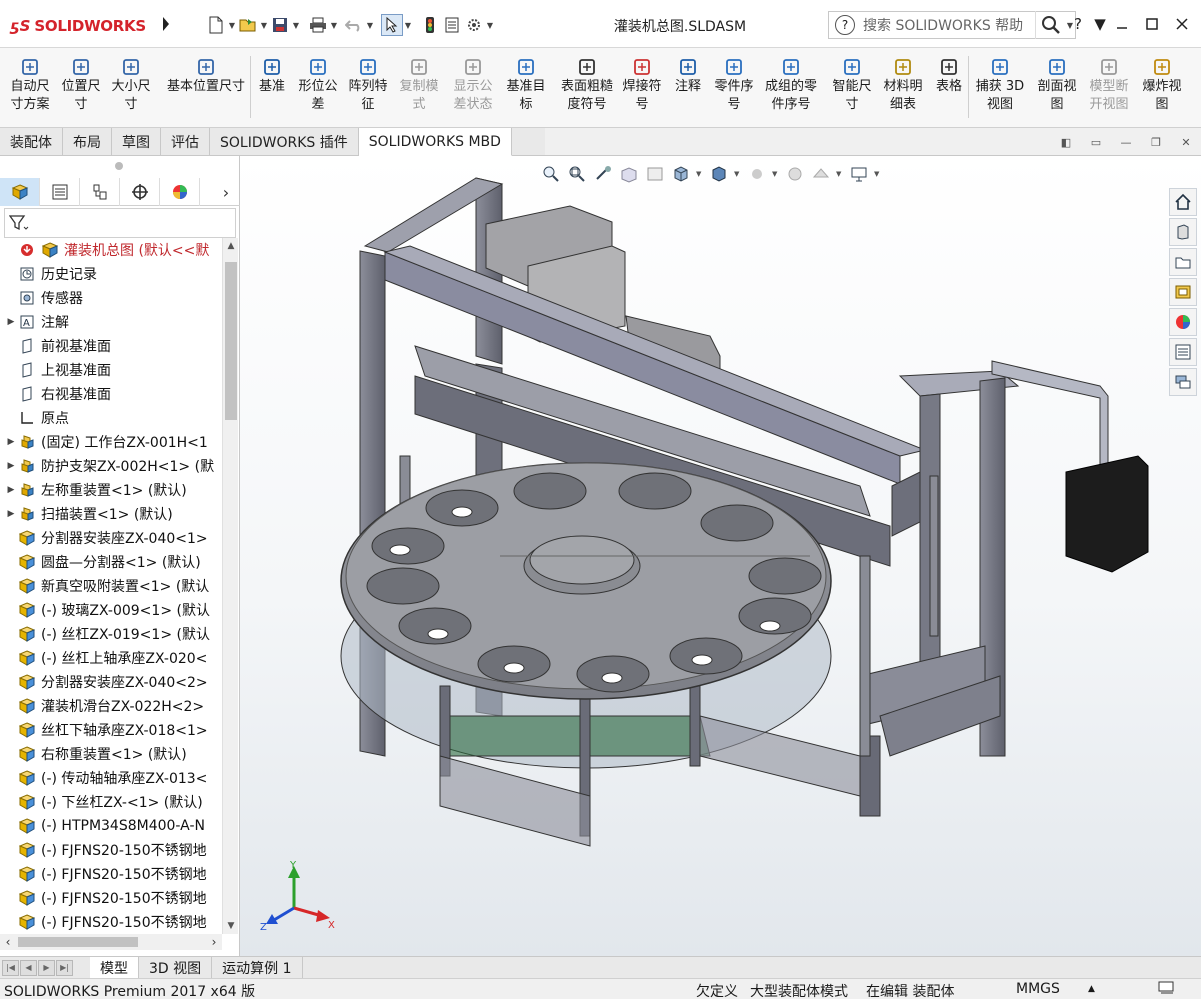 The height and width of the screenshot is (999, 1201). I want to click on command-button: 捕获 3D 视图, so click(1000, 88).